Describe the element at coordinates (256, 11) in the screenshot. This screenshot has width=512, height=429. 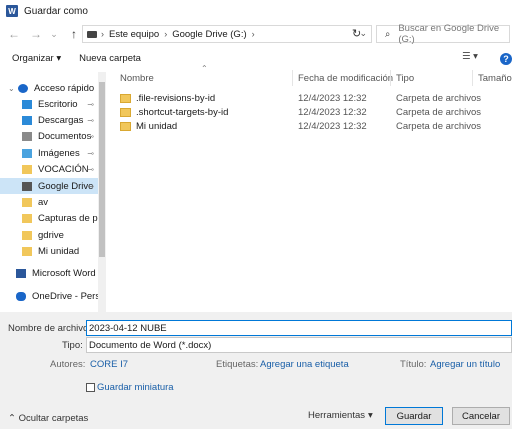
I see `title-bar: W Guardar como` at that location.